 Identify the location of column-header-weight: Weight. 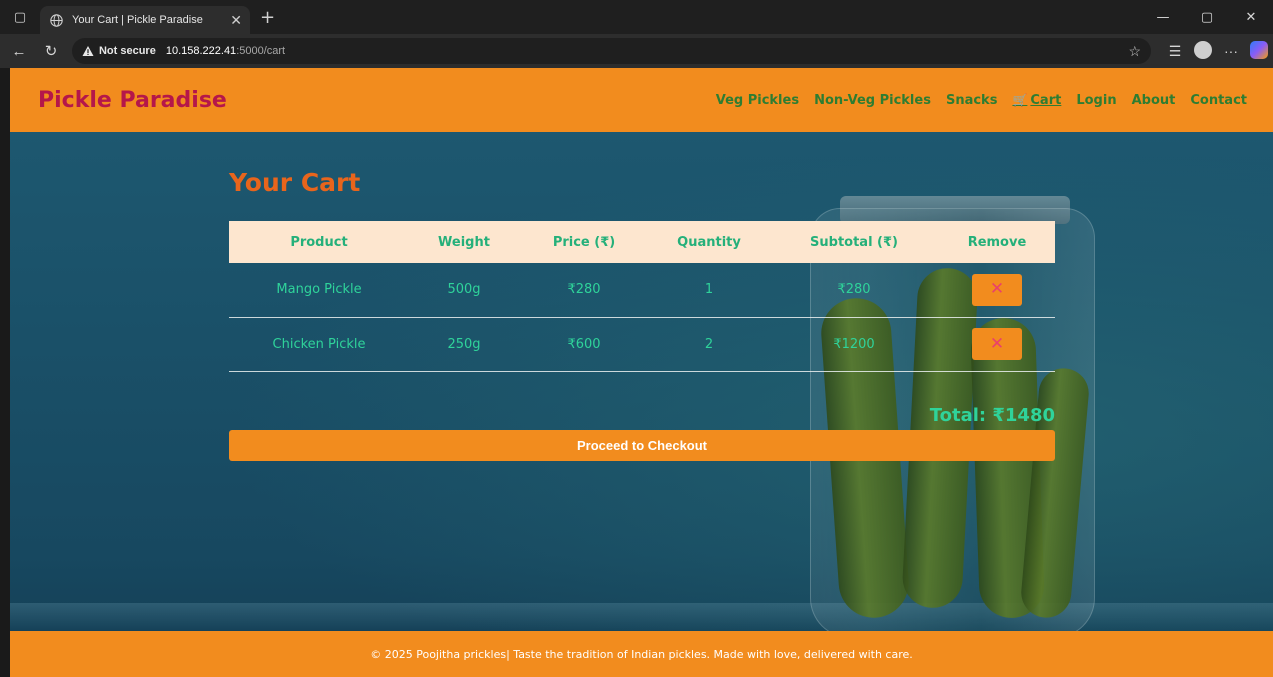
(464, 242).